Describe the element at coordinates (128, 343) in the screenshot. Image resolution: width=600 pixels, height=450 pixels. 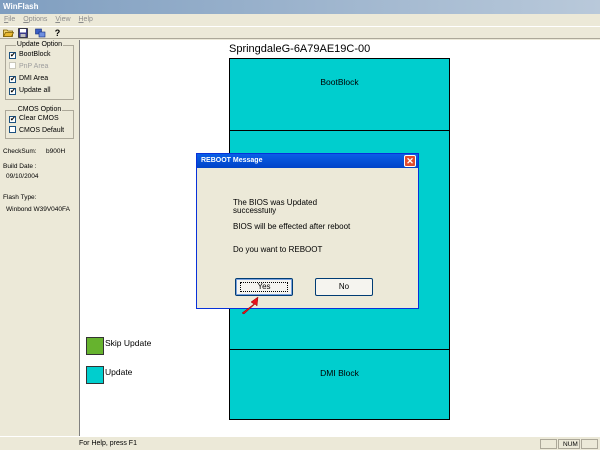
I see `skip-update-label: Skip Update` at that location.